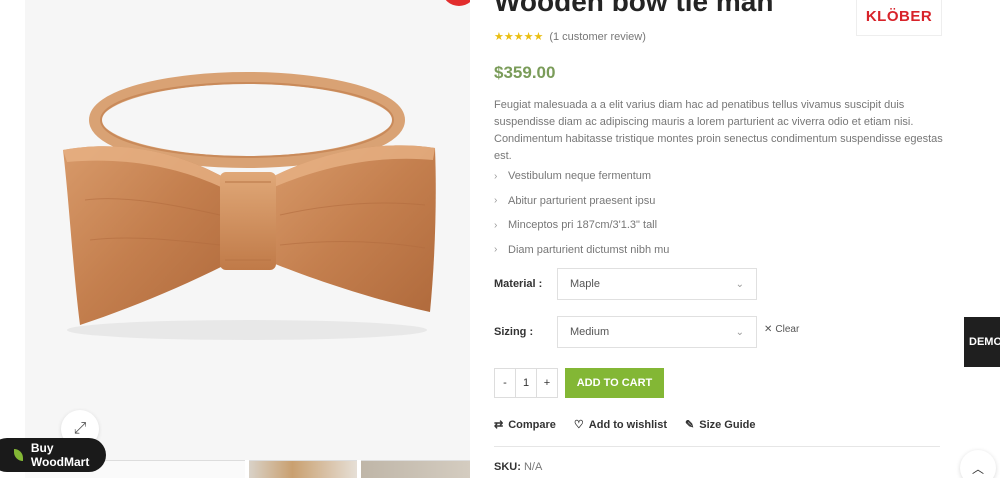 The width and height of the screenshot is (1000, 478). I want to click on sku-label: SKU:, so click(507, 467).